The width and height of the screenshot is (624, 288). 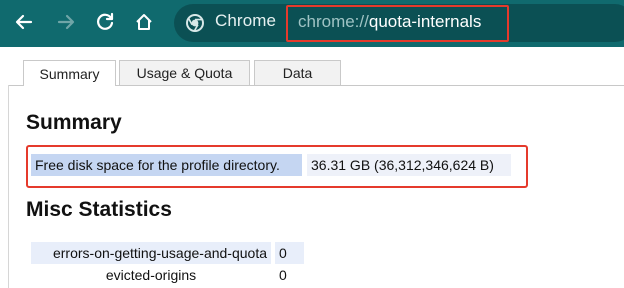 I want to click on tab-data-label: Data, so click(x=297, y=73).